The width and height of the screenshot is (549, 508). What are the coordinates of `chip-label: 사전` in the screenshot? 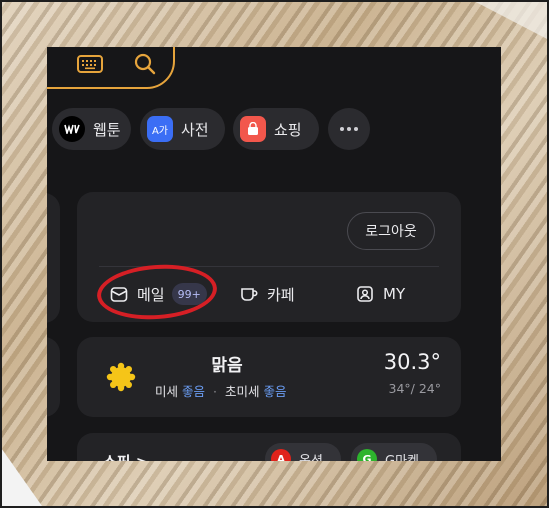 It's located at (195, 129).